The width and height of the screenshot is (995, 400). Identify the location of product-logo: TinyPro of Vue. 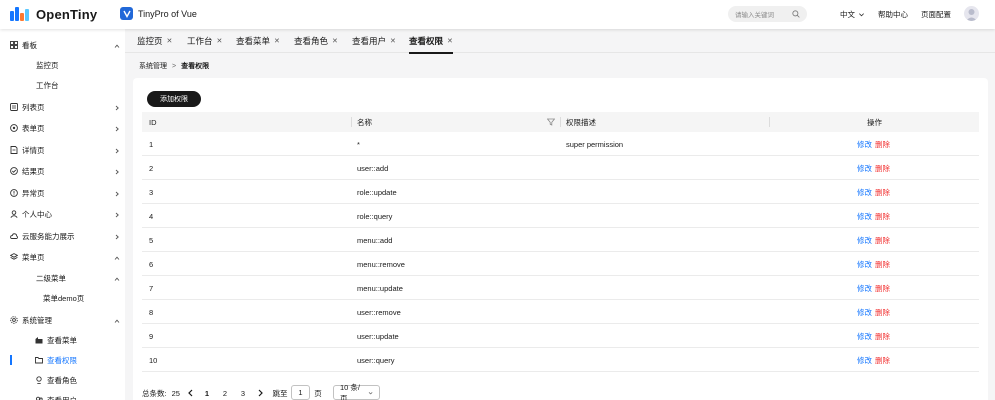
(158, 13).